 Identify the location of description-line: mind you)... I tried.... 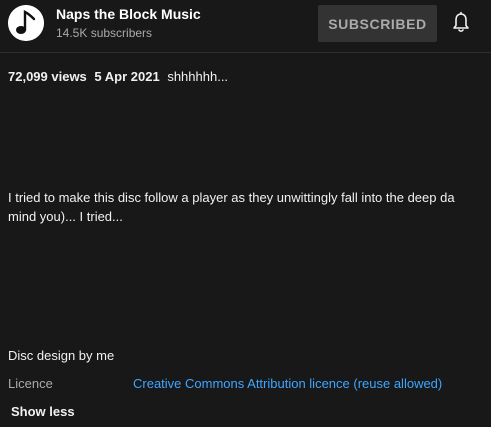
(65, 216).